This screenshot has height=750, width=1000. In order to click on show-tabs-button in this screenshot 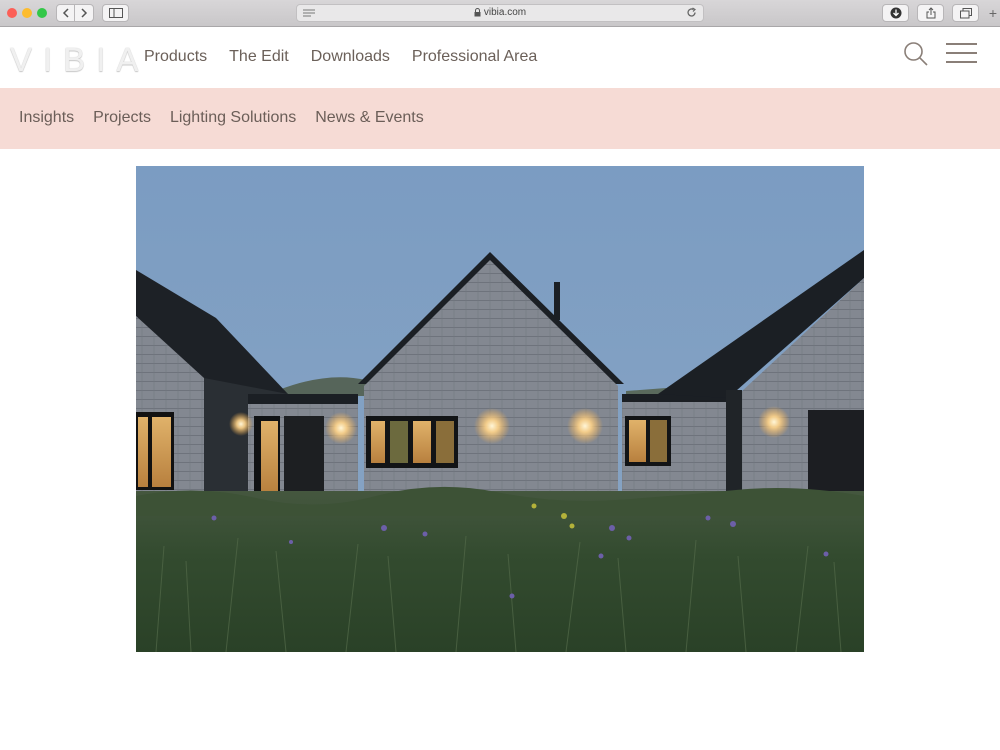, I will do `click(965, 13)`.